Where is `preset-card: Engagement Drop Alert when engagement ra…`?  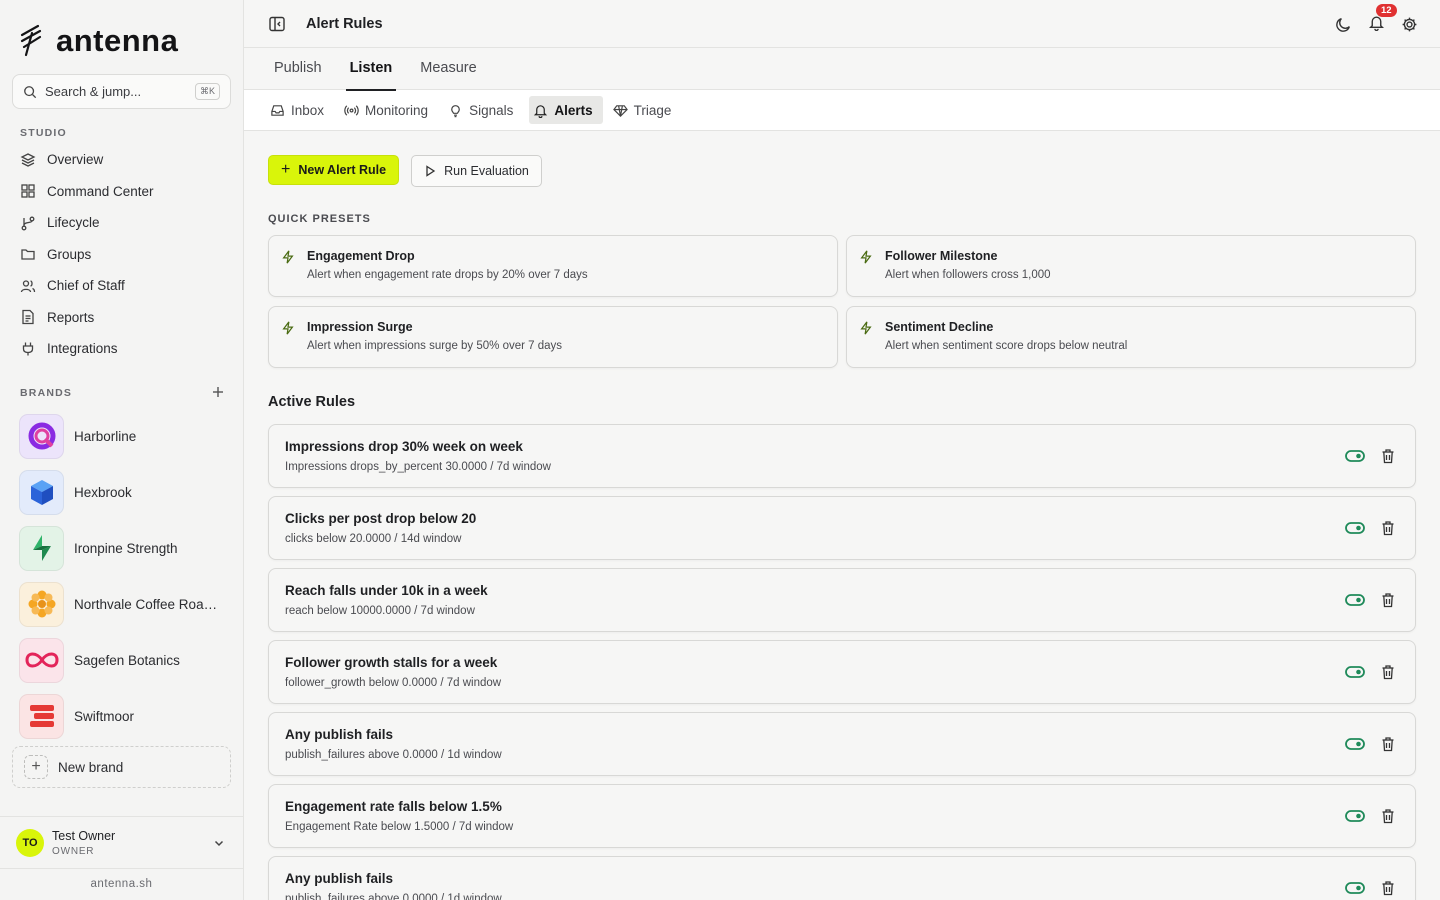 preset-card: Engagement Drop Alert when engagement ra… is located at coordinates (553, 266).